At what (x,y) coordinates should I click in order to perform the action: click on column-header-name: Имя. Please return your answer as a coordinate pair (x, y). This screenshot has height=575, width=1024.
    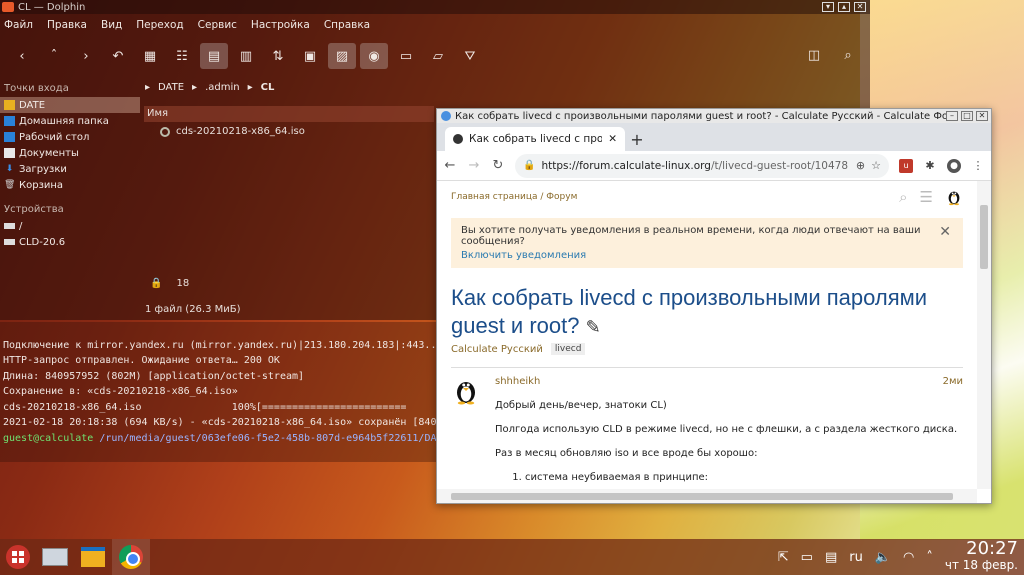
    Looking at the image, I should click on (289, 114).